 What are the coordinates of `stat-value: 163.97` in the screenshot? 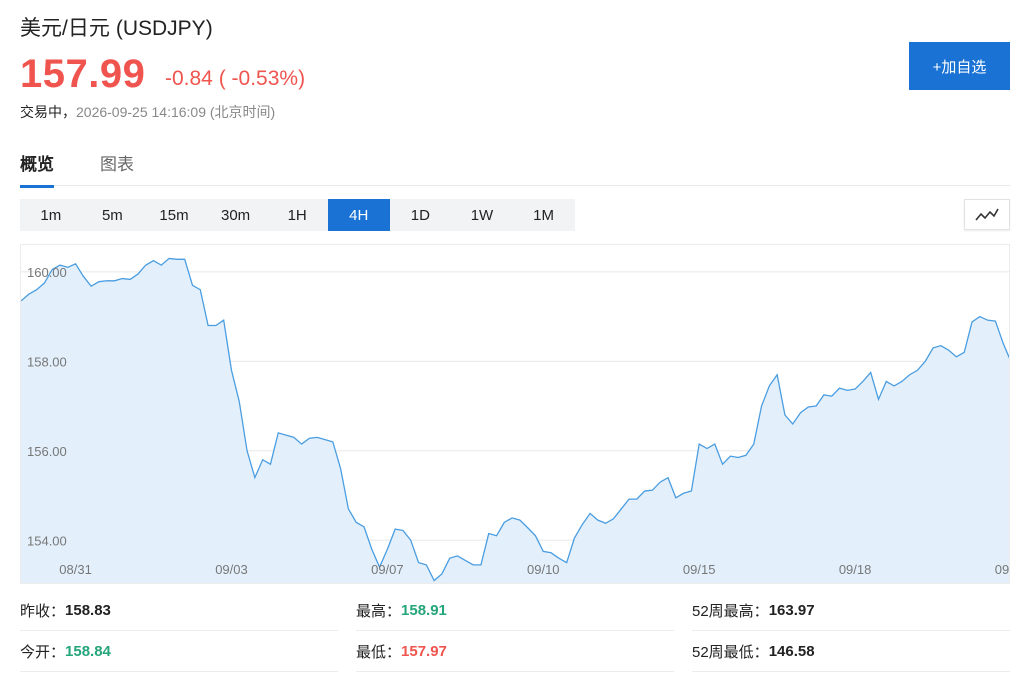 It's located at (791, 610).